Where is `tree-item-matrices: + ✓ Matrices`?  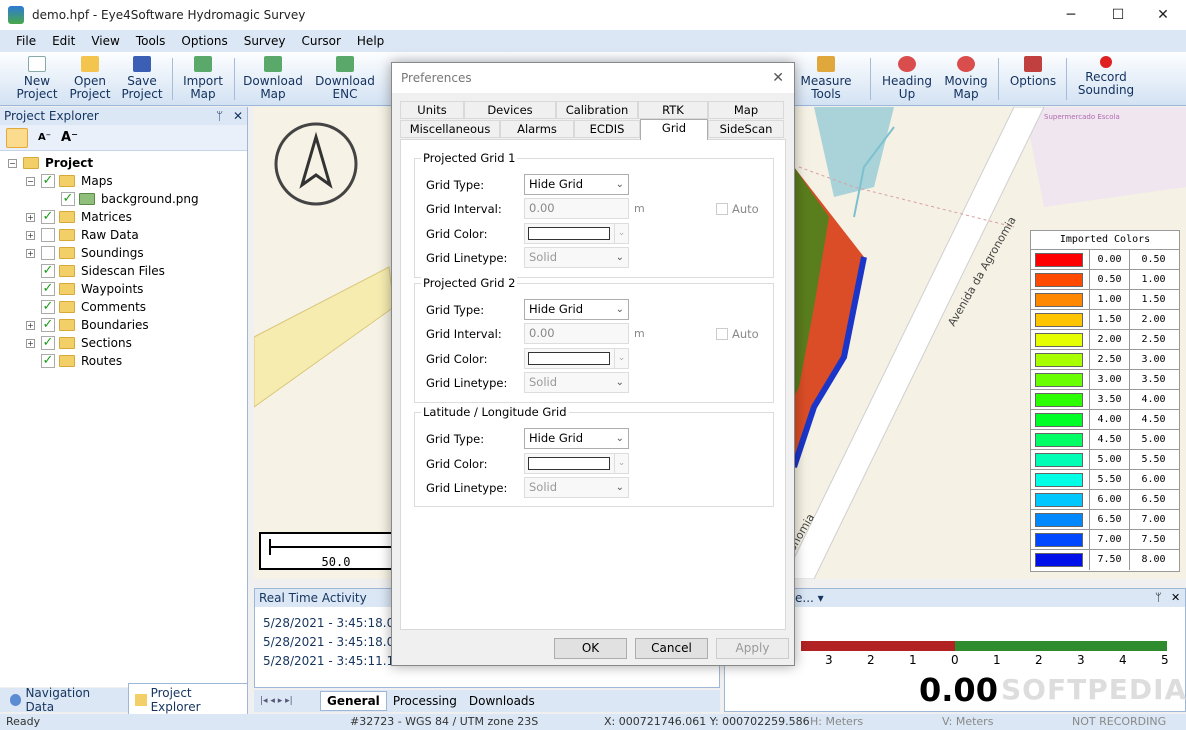 tree-item-matrices: + ✓ Matrices is located at coordinates (79, 217).